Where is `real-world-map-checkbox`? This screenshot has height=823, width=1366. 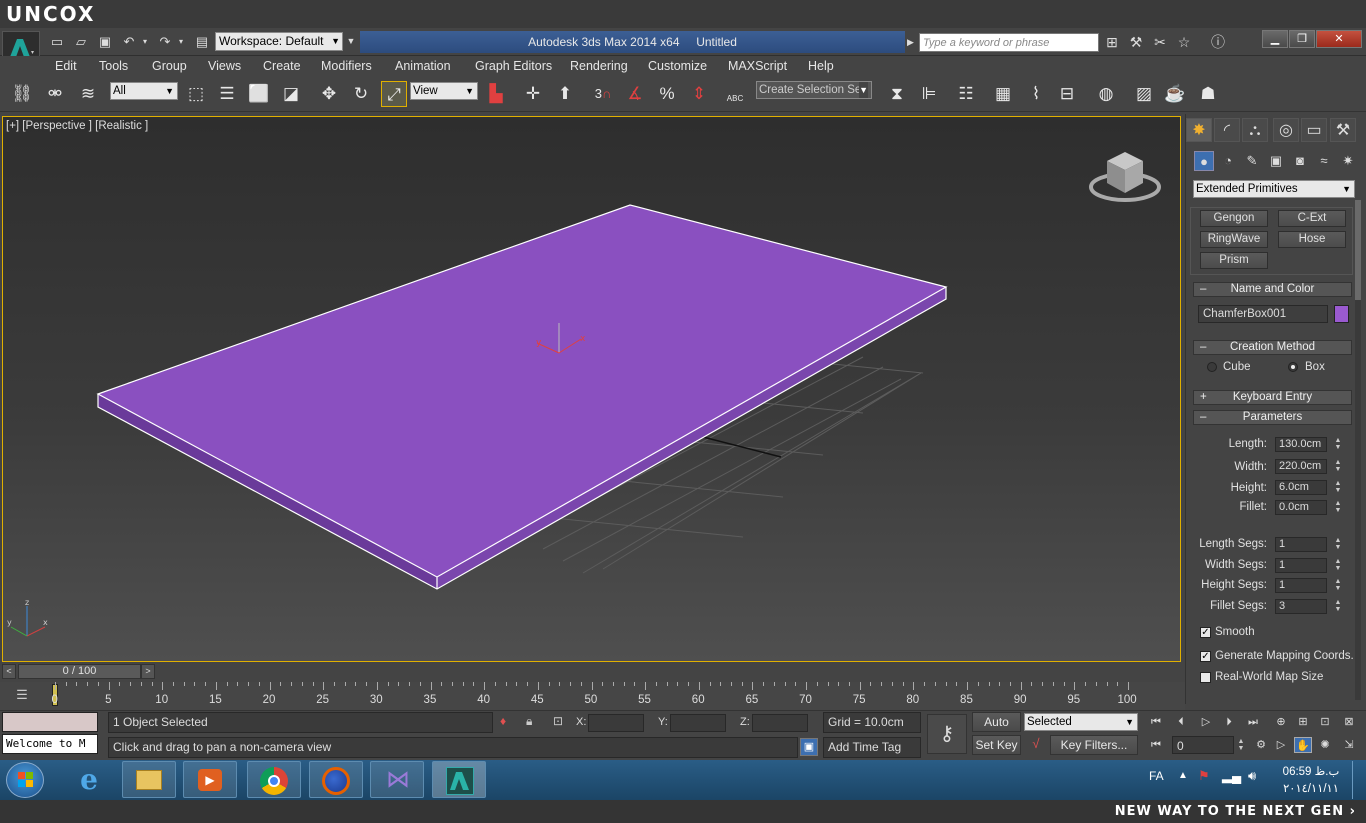 real-world-map-checkbox is located at coordinates (1205, 677).